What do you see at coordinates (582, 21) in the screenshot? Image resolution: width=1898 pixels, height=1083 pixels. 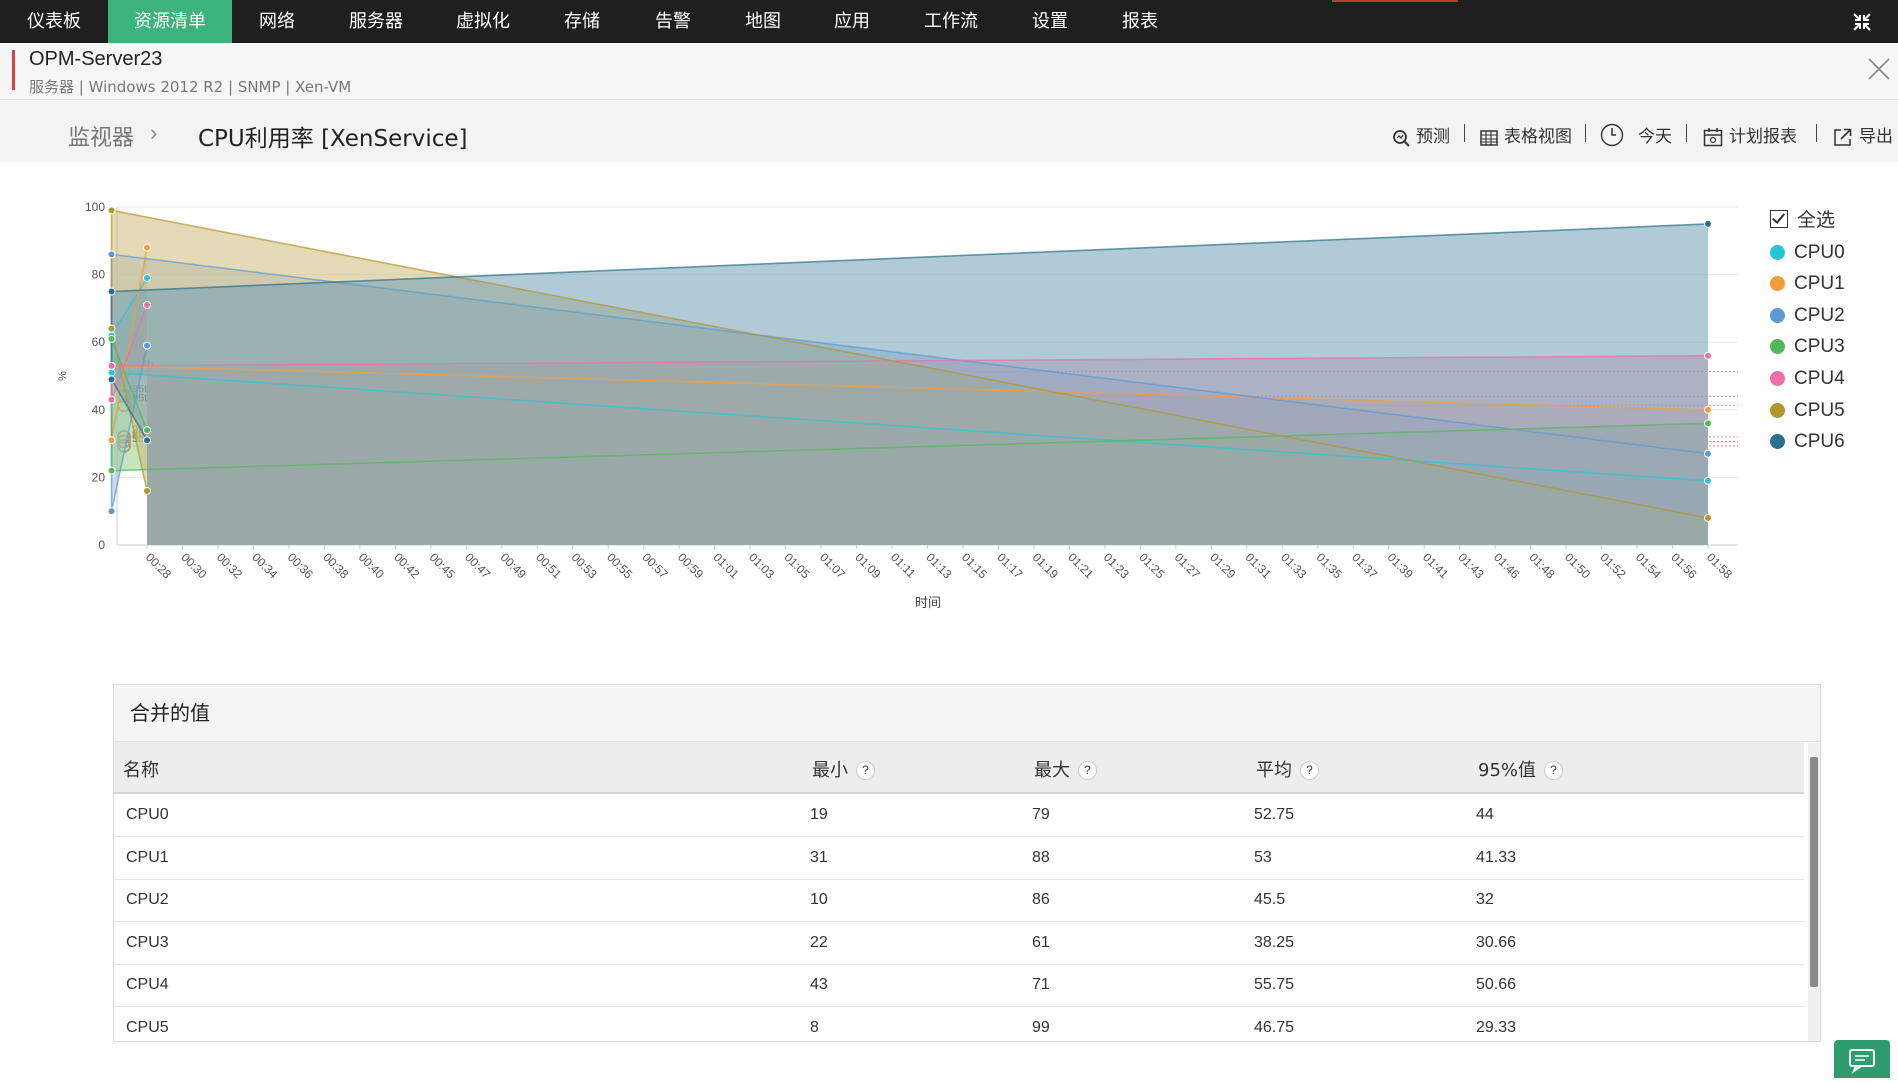 I see `nav-storage: 存储` at bounding box center [582, 21].